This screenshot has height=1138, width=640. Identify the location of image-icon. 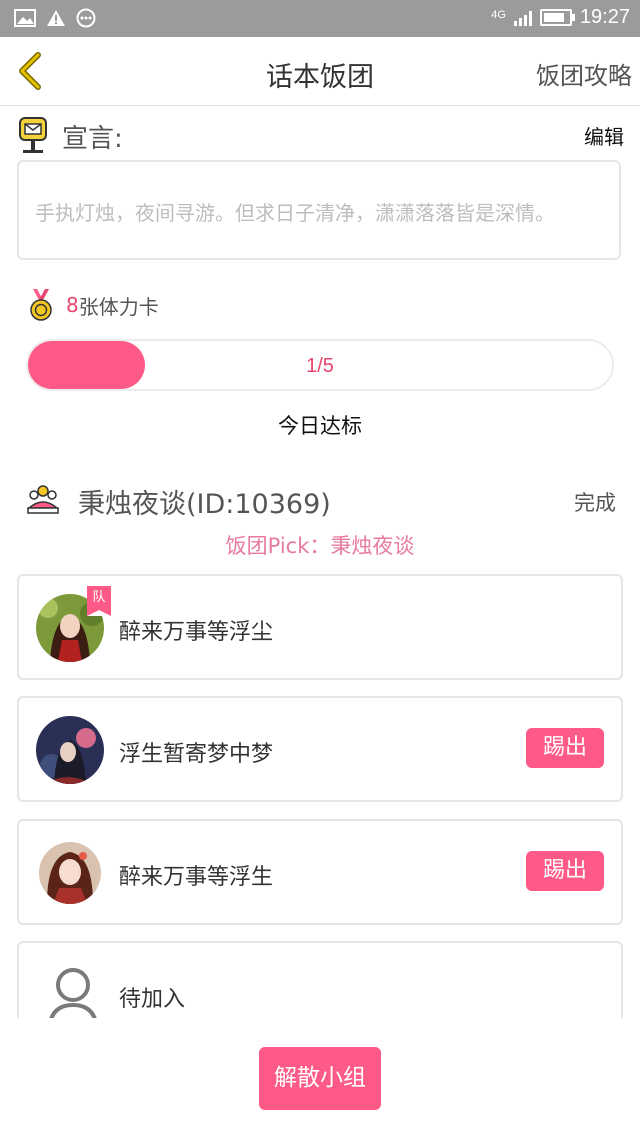
(25, 18).